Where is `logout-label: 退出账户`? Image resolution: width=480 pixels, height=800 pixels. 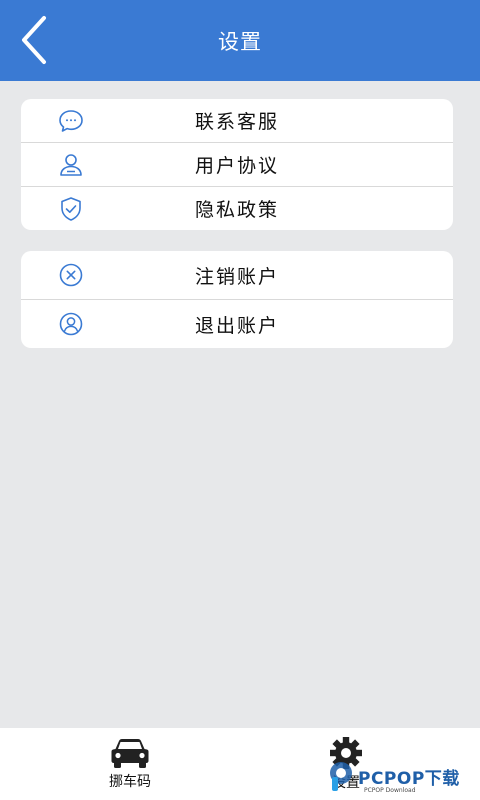
logout-label: 退出账户 is located at coordinates (236, 325).